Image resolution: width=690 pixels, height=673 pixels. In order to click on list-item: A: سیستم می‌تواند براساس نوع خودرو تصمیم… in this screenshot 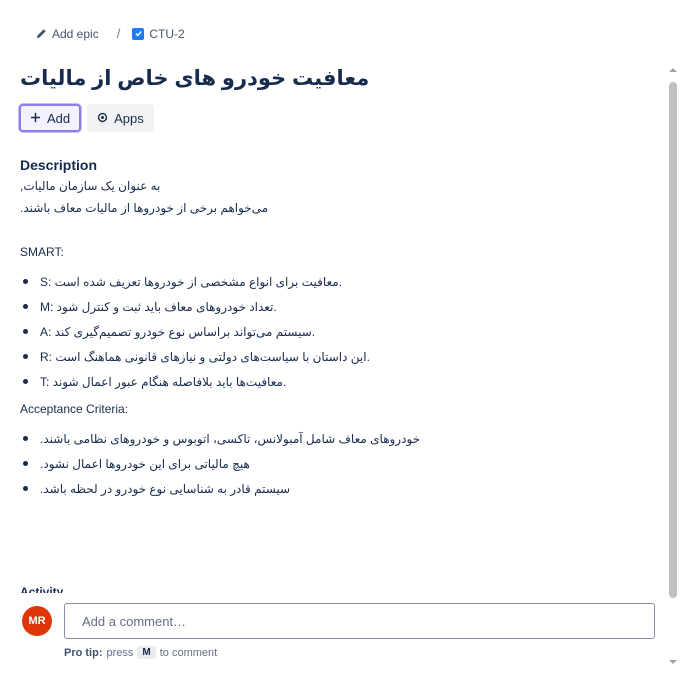, I will do `click(340, 335)`.